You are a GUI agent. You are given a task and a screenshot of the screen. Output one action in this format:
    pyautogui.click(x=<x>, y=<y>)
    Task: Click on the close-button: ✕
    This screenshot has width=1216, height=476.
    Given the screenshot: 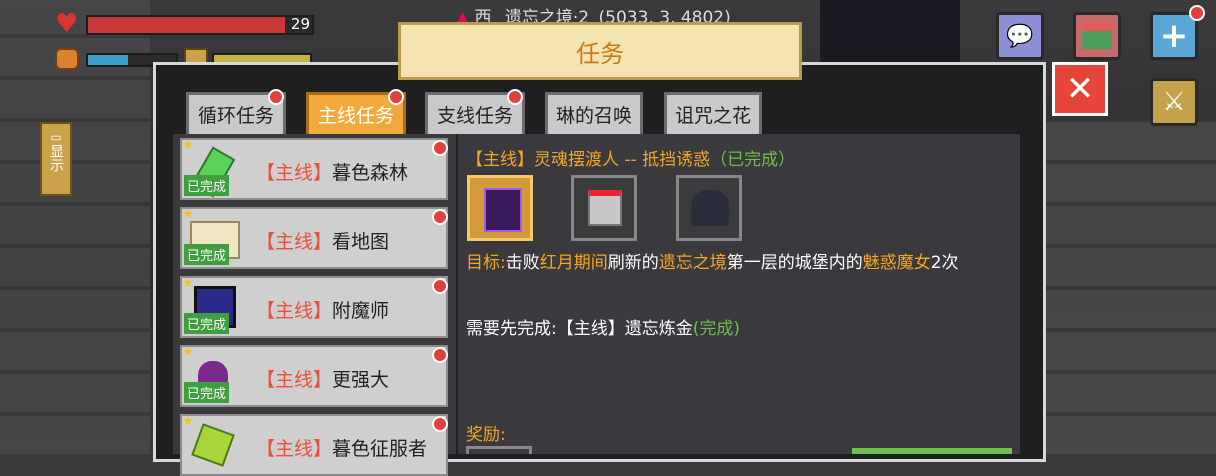 What is the action you would take?
    pyautogui.click(x=1080, y=89)
    